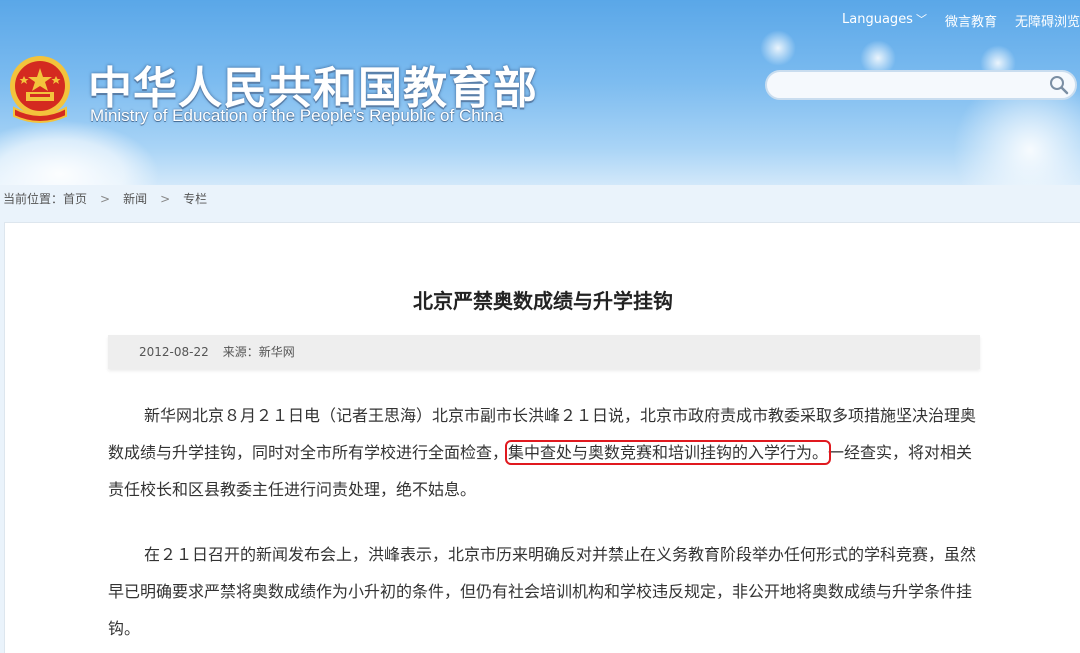 The width and height of the screenshot is (1080, 653). What do you see at coordinates (911, 87) in the screenshot?
I see `search-input` at bounding box center [911, 87].